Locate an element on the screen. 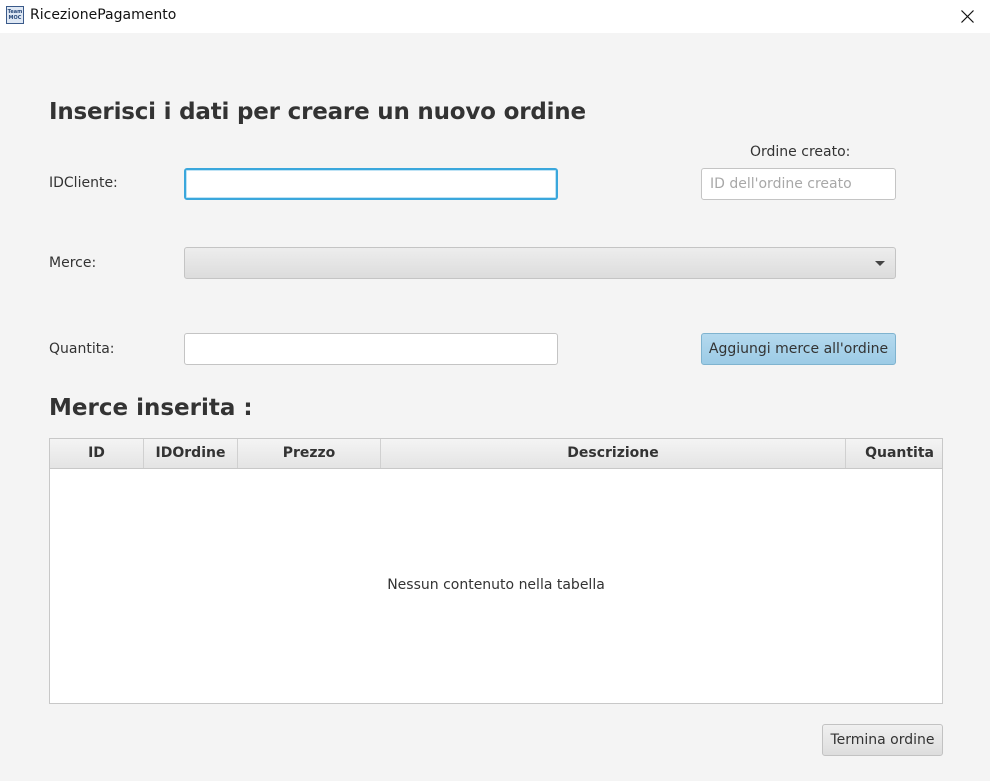  quantita-input is located at coordinates (371, 349).